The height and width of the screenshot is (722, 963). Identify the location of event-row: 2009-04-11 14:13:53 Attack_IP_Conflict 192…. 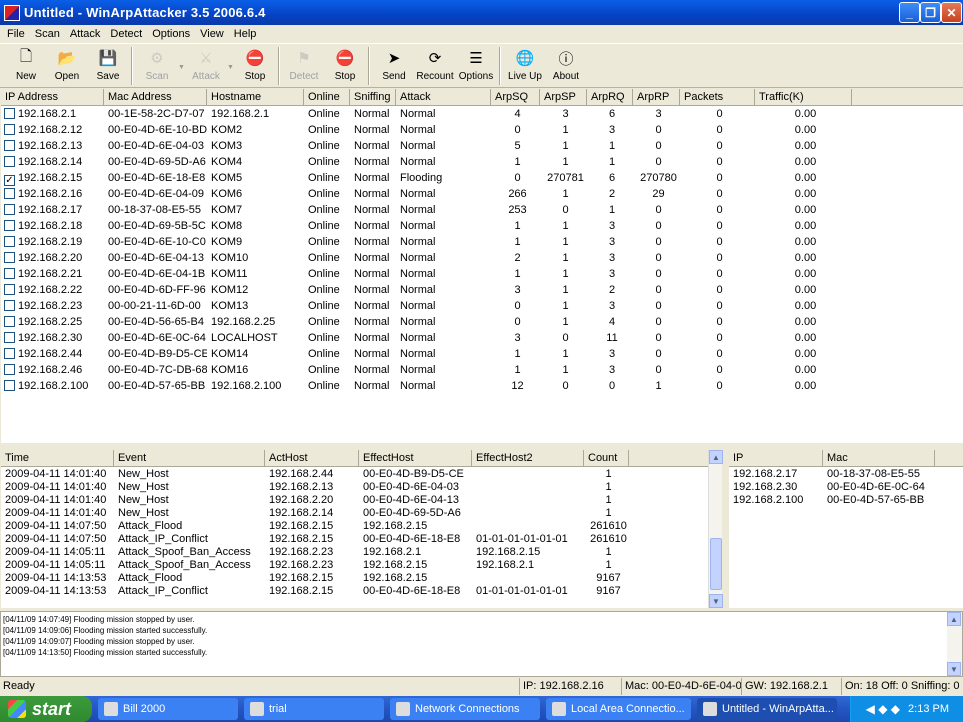
(354, 591).